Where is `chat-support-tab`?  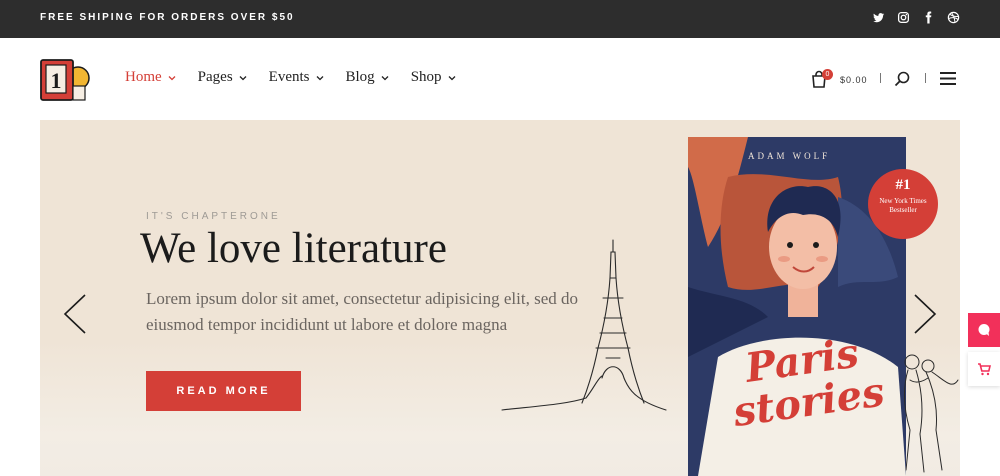
chat-support-tab is located at coordinates (984, 330).